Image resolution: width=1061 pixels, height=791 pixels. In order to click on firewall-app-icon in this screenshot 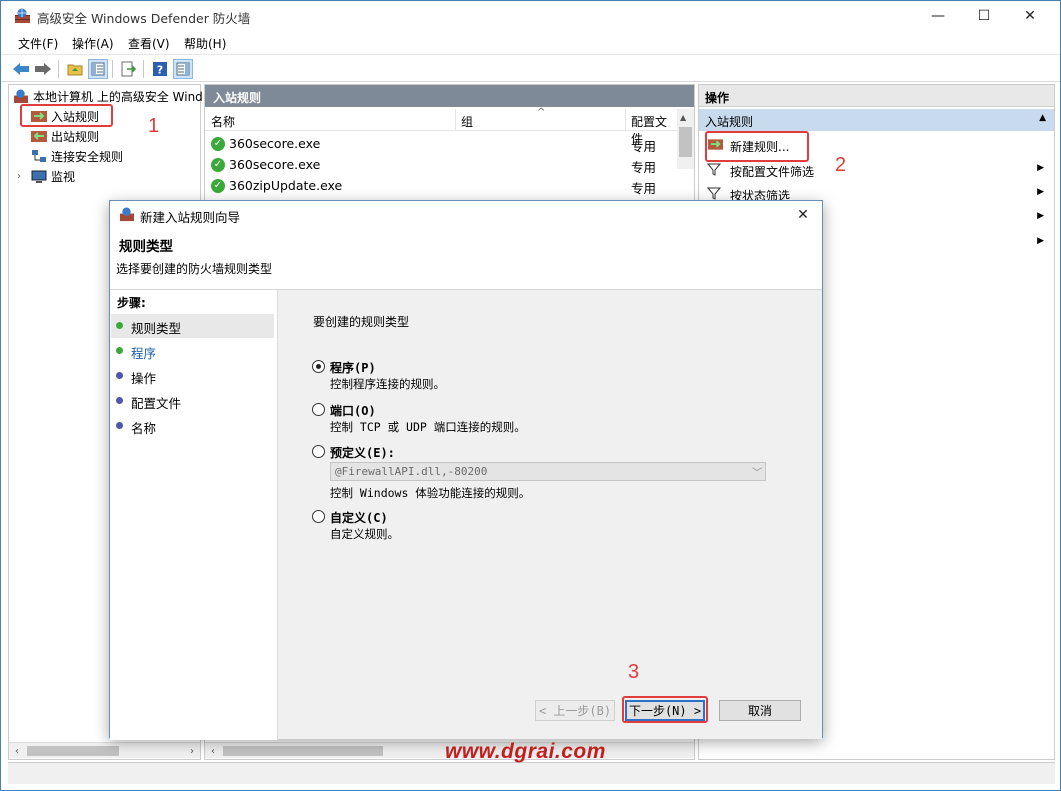, I will do `click(22, 15)`.